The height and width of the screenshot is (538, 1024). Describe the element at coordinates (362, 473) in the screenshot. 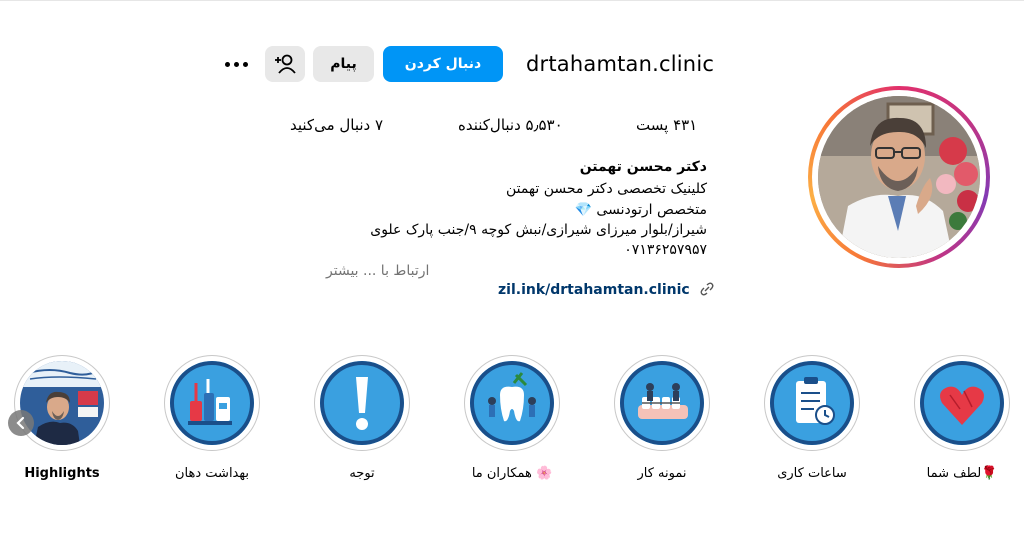

I see `highlight-label: توجه` at that location.